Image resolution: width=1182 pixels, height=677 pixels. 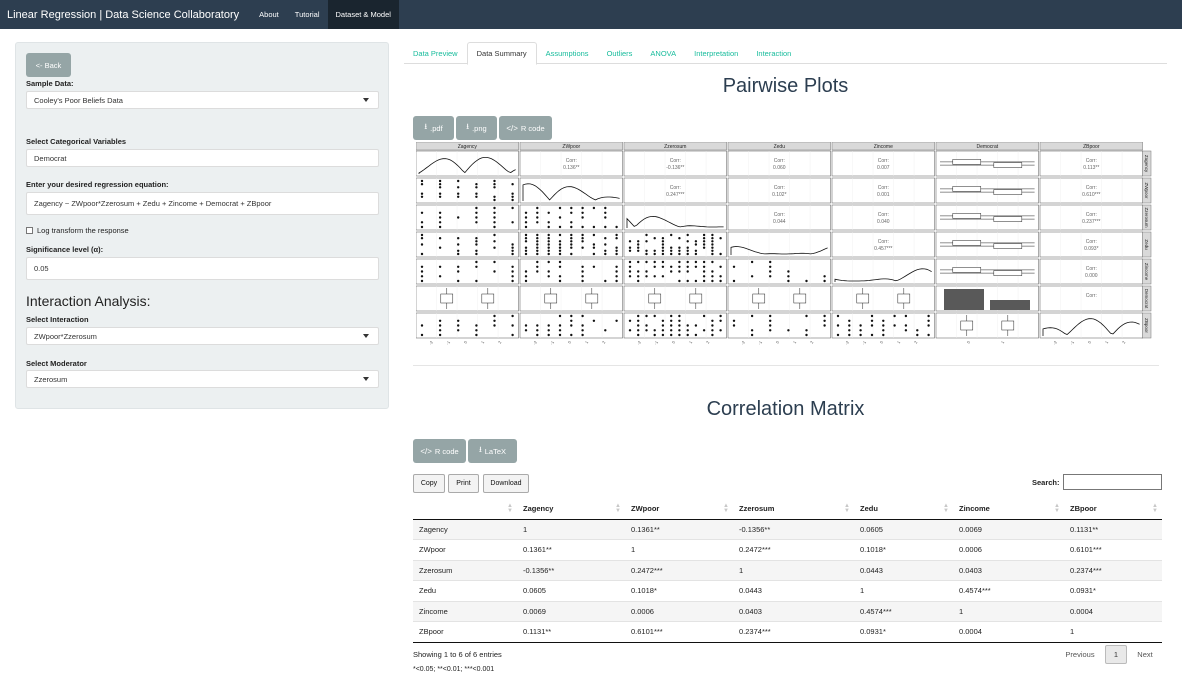 What do you see at coordinates (1146, 271) in the screenshot?
I see `row-strip: Zincome` at bounding box center [1146, 271].